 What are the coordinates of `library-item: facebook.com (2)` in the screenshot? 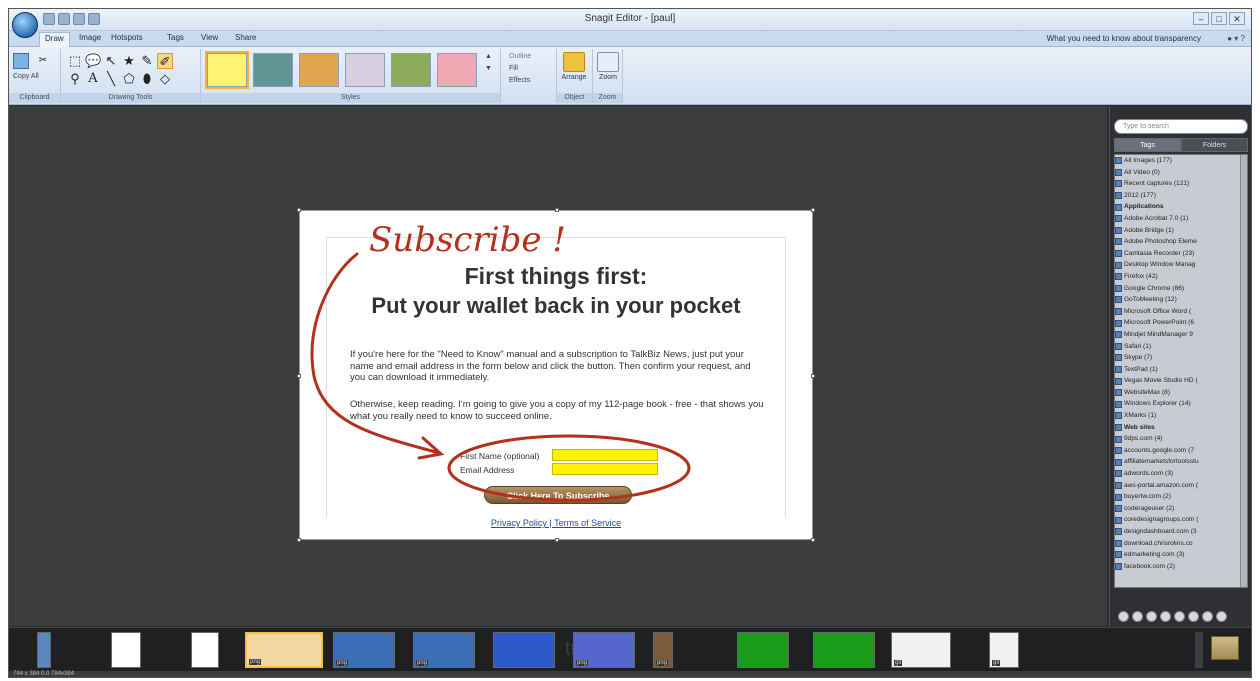 It's located at (1181, 567).